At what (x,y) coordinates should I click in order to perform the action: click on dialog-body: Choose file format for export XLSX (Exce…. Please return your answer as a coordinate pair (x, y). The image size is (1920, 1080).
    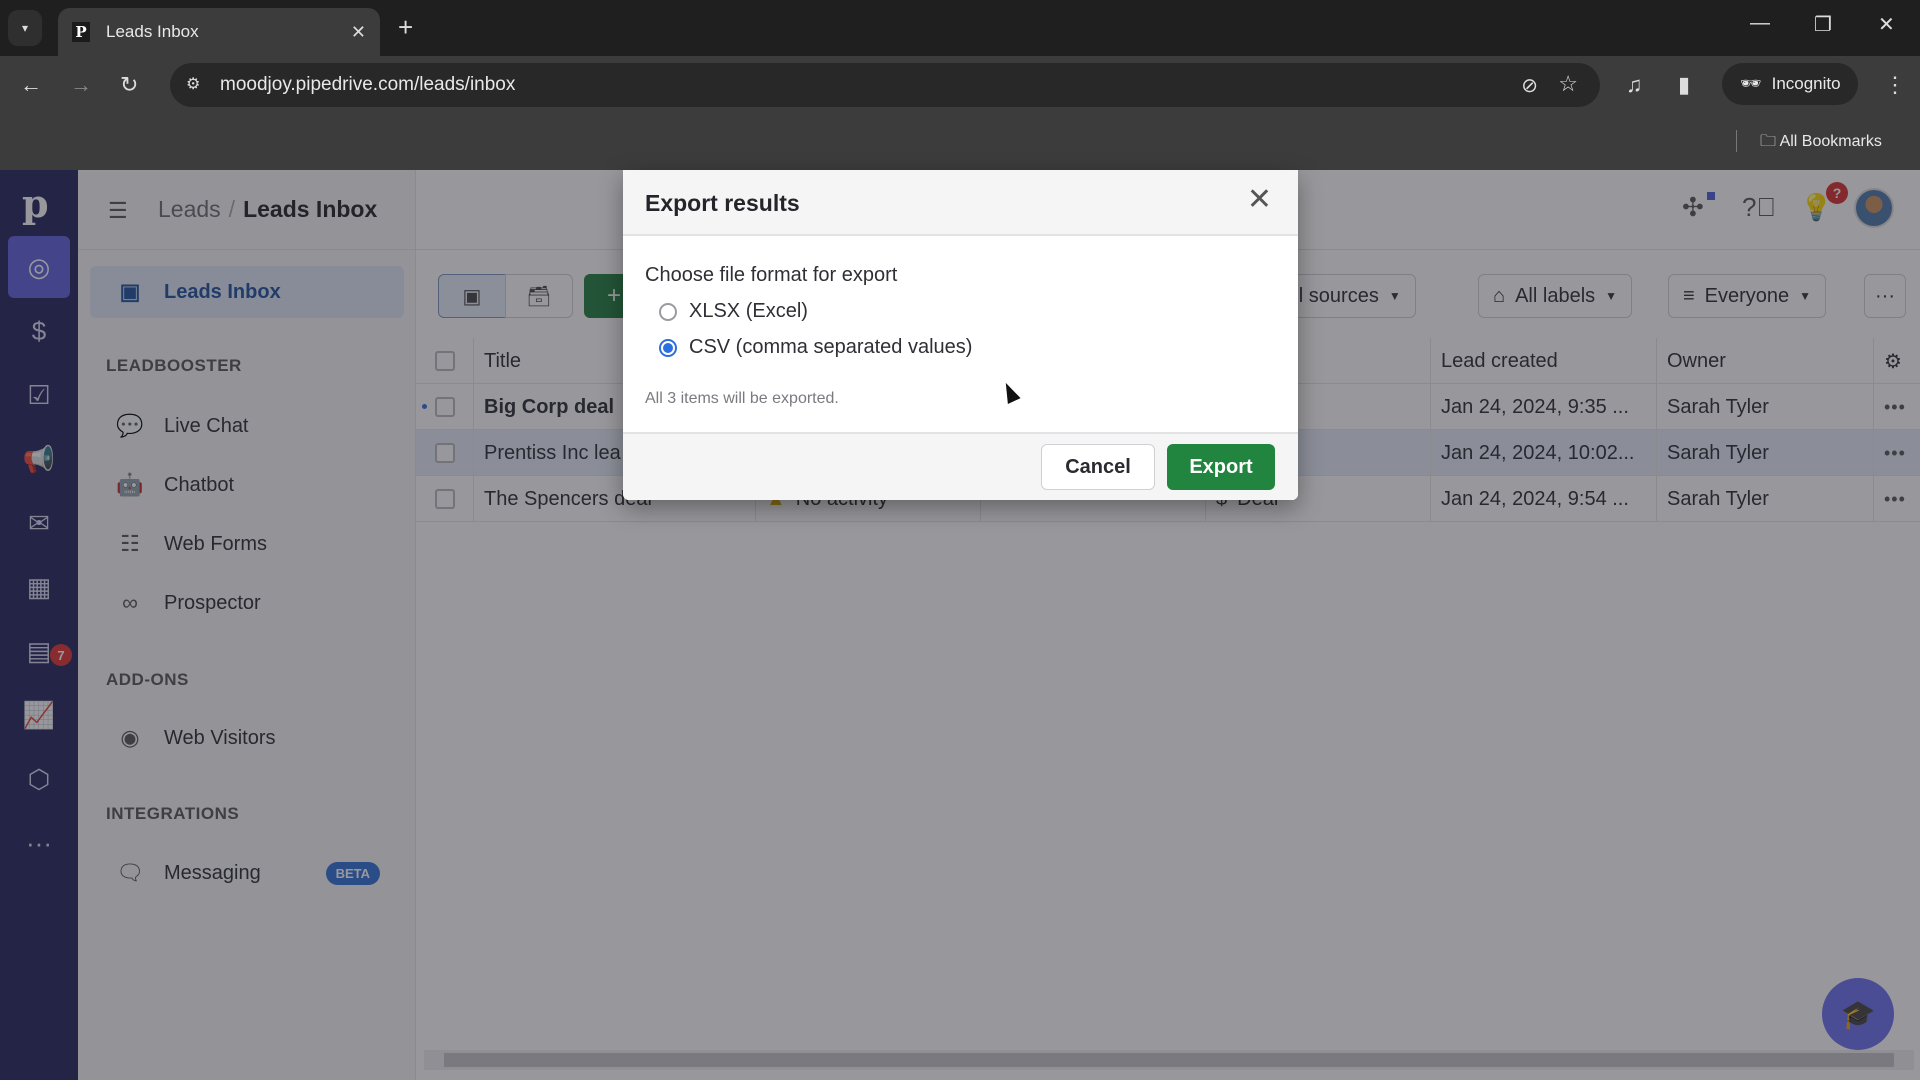
    Looking at the image, I should click on (960, 334).